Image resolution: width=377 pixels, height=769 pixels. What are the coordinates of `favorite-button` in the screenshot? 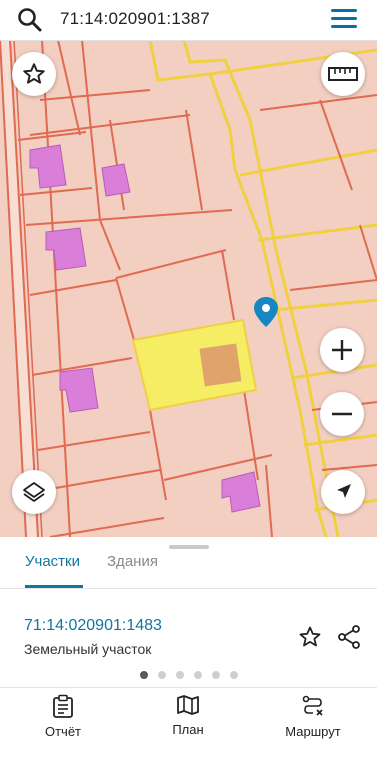 It's located at (34, 74).